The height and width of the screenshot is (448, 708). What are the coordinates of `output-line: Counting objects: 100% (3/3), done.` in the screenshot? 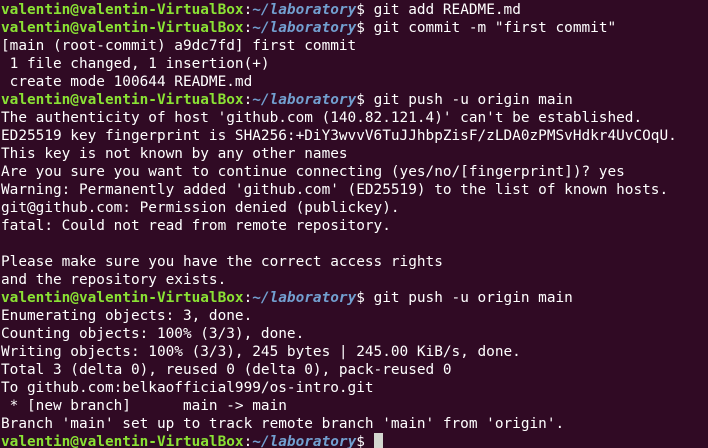 It's located at (153, 334).